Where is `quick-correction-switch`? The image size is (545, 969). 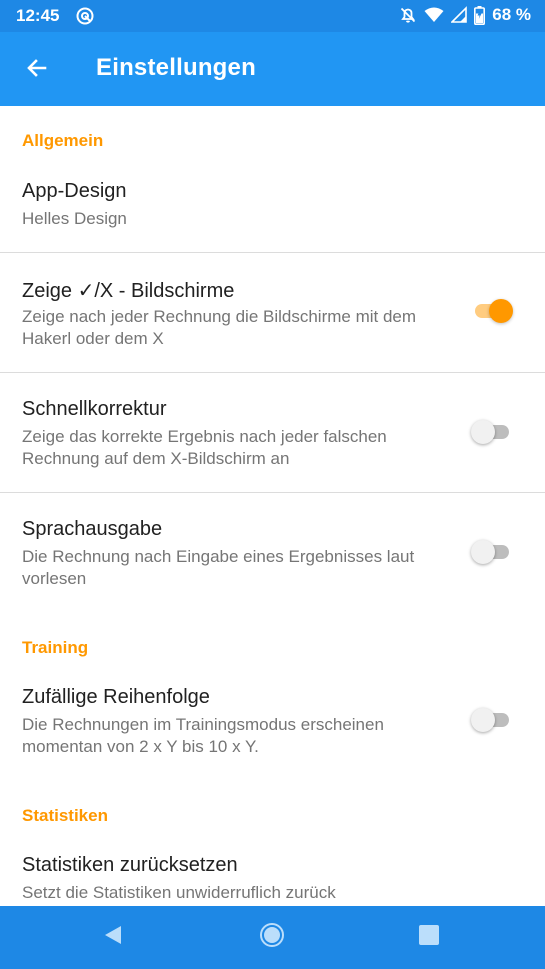
quick-correction-switch is located at coordinates (491, 432).